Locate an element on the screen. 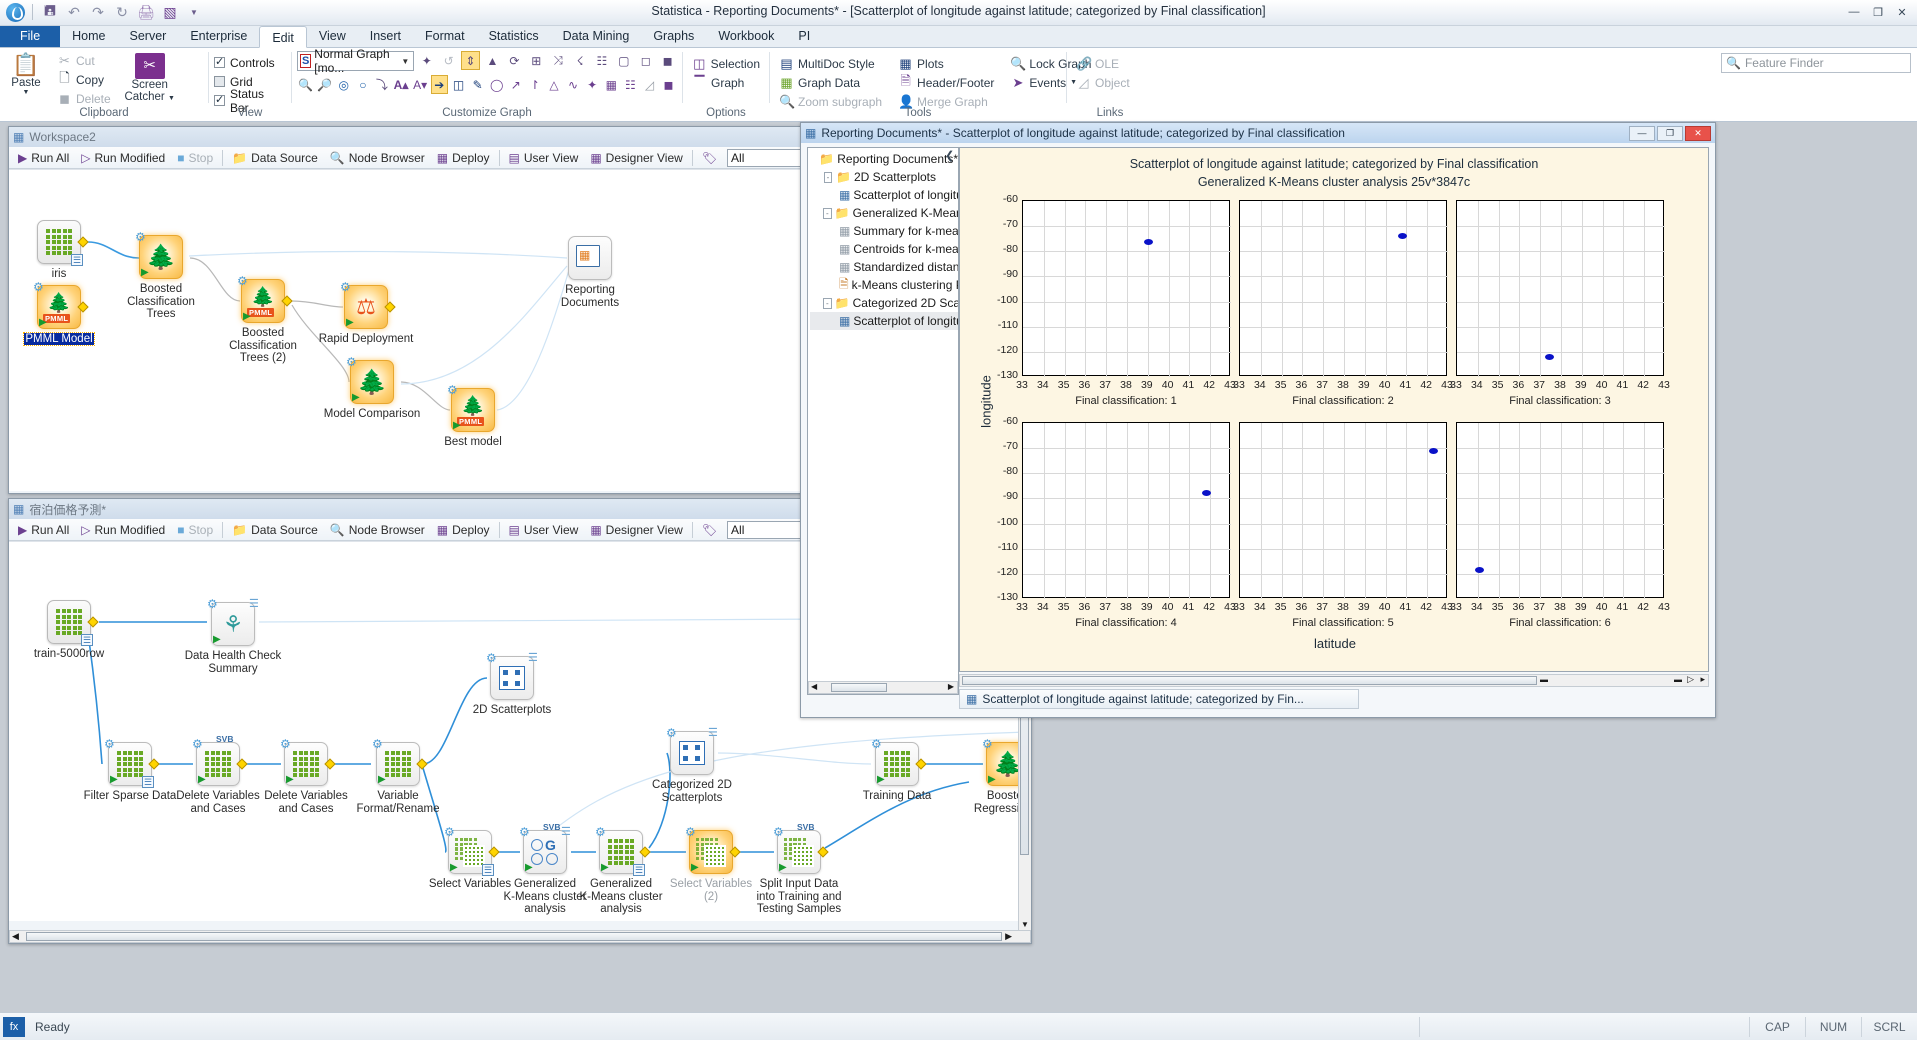 Image resolution: width=1917 pixels, height=1040 pixels. delete-button: ◼ Delete is located at coordinates (84, 98).